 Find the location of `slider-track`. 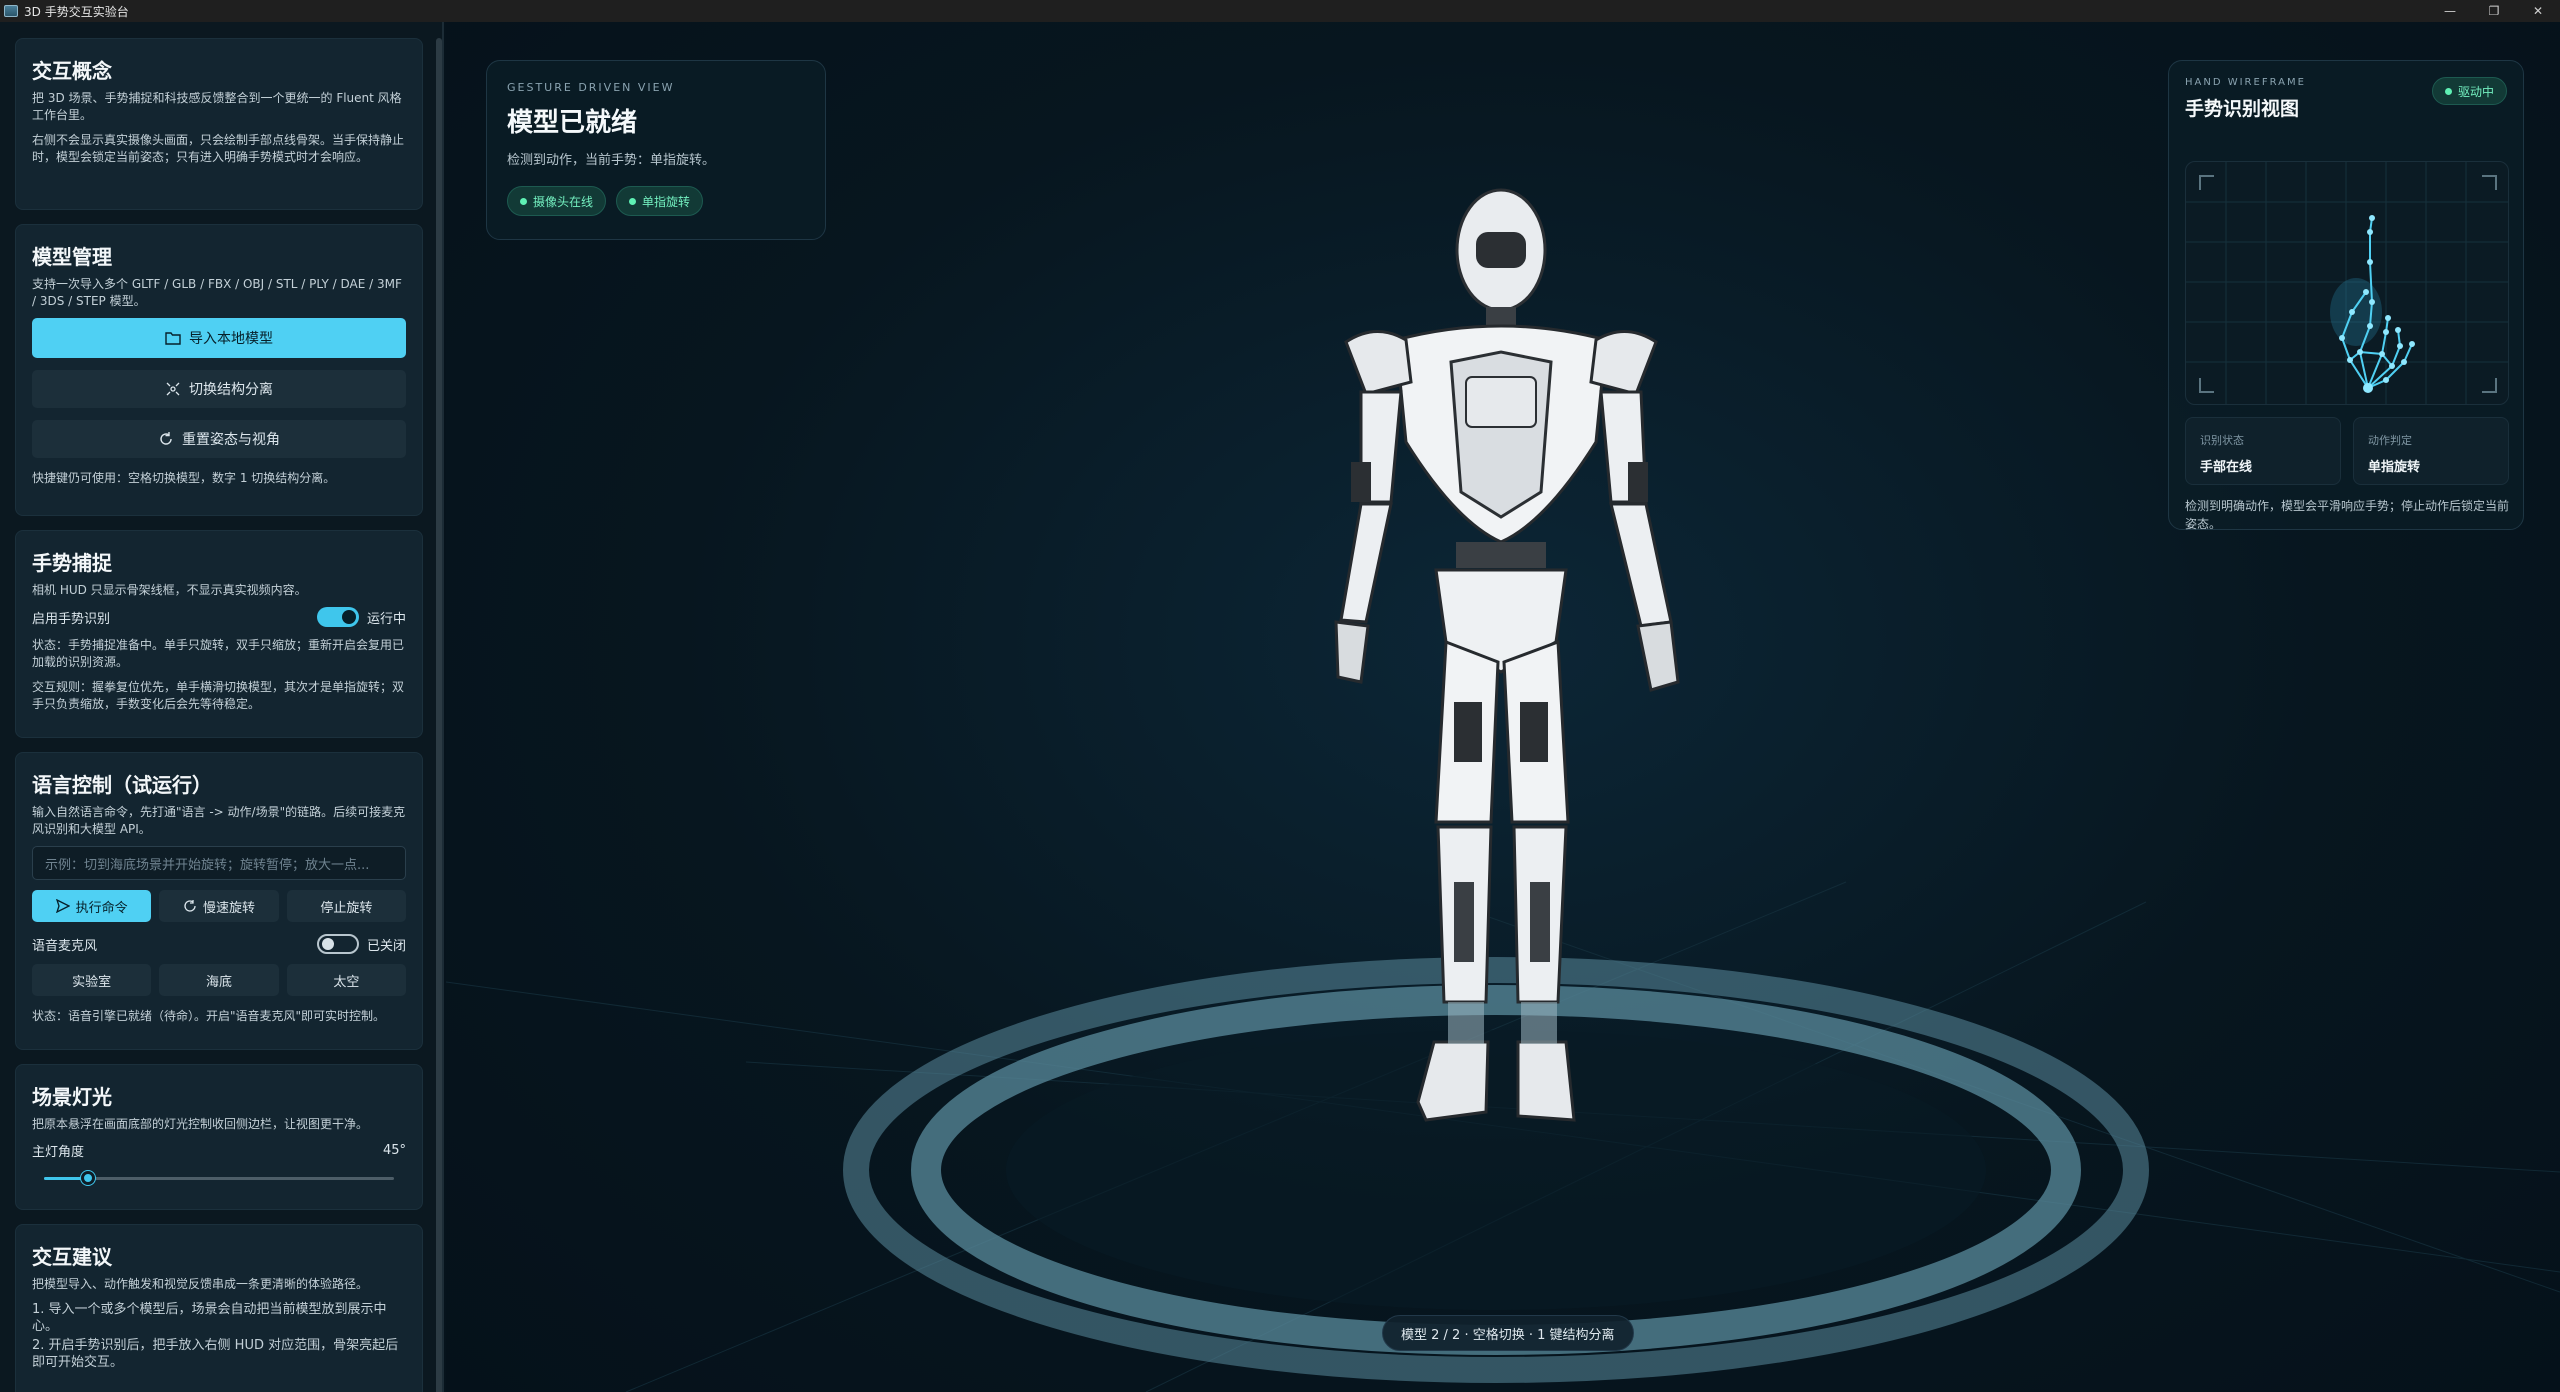

slider-track is located at coordinates (219, 1178).